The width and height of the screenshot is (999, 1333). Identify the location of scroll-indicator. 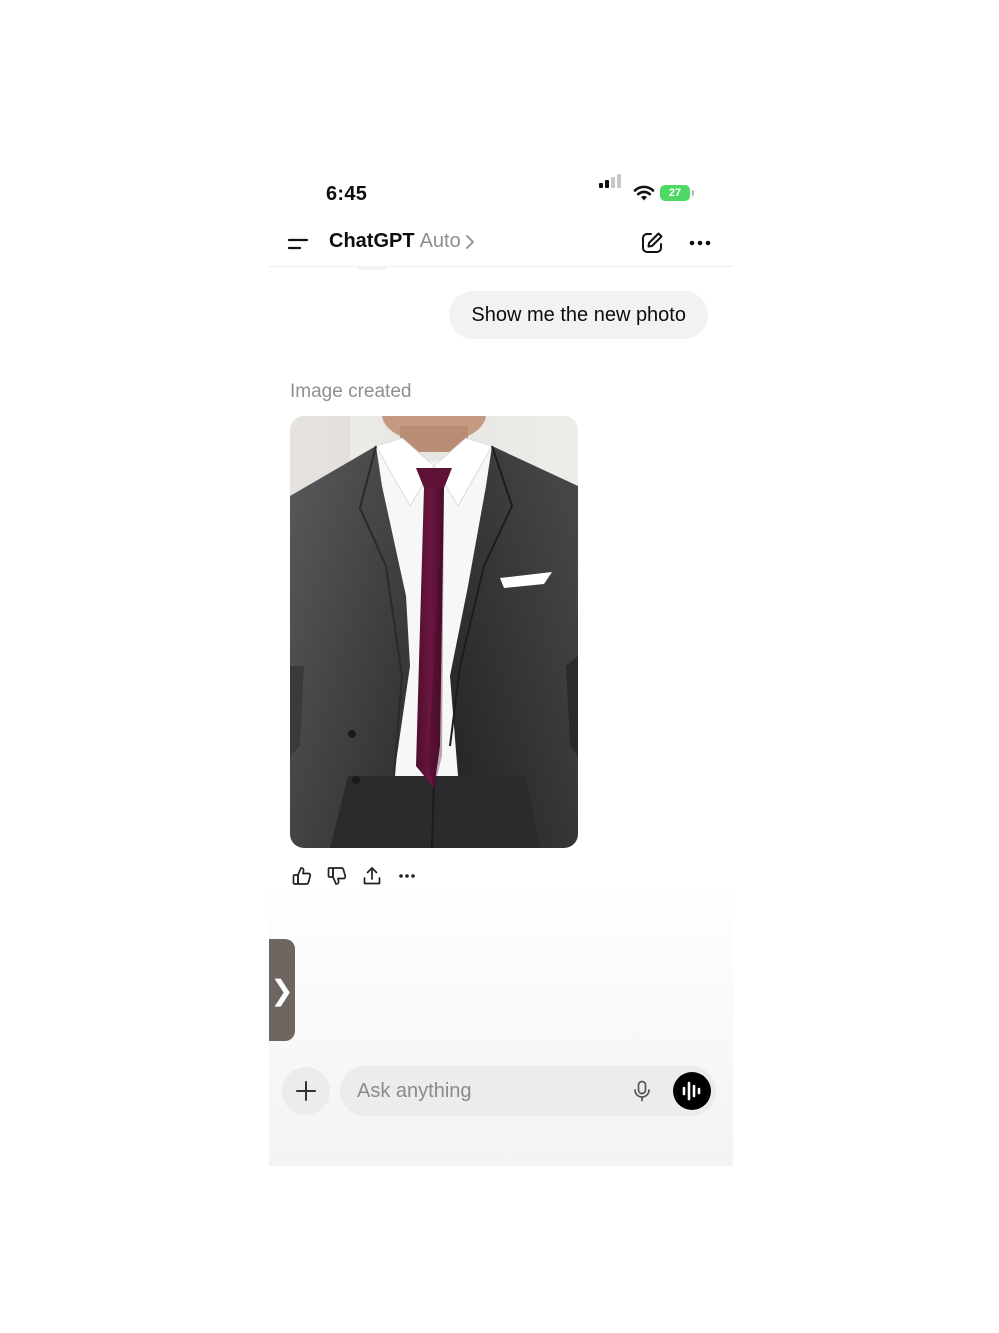
(372, 268).